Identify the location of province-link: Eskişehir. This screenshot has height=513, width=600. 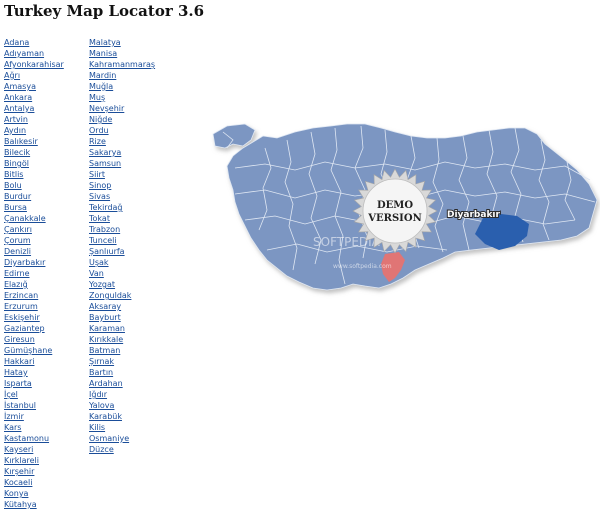
(22, 317).